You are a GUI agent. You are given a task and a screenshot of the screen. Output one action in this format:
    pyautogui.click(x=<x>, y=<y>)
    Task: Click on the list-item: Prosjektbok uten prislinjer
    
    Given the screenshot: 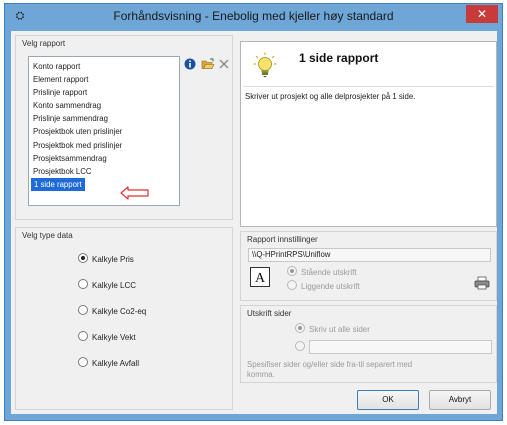 What is the action you would take?
    pyautogui.click(x=104, y=131)
    